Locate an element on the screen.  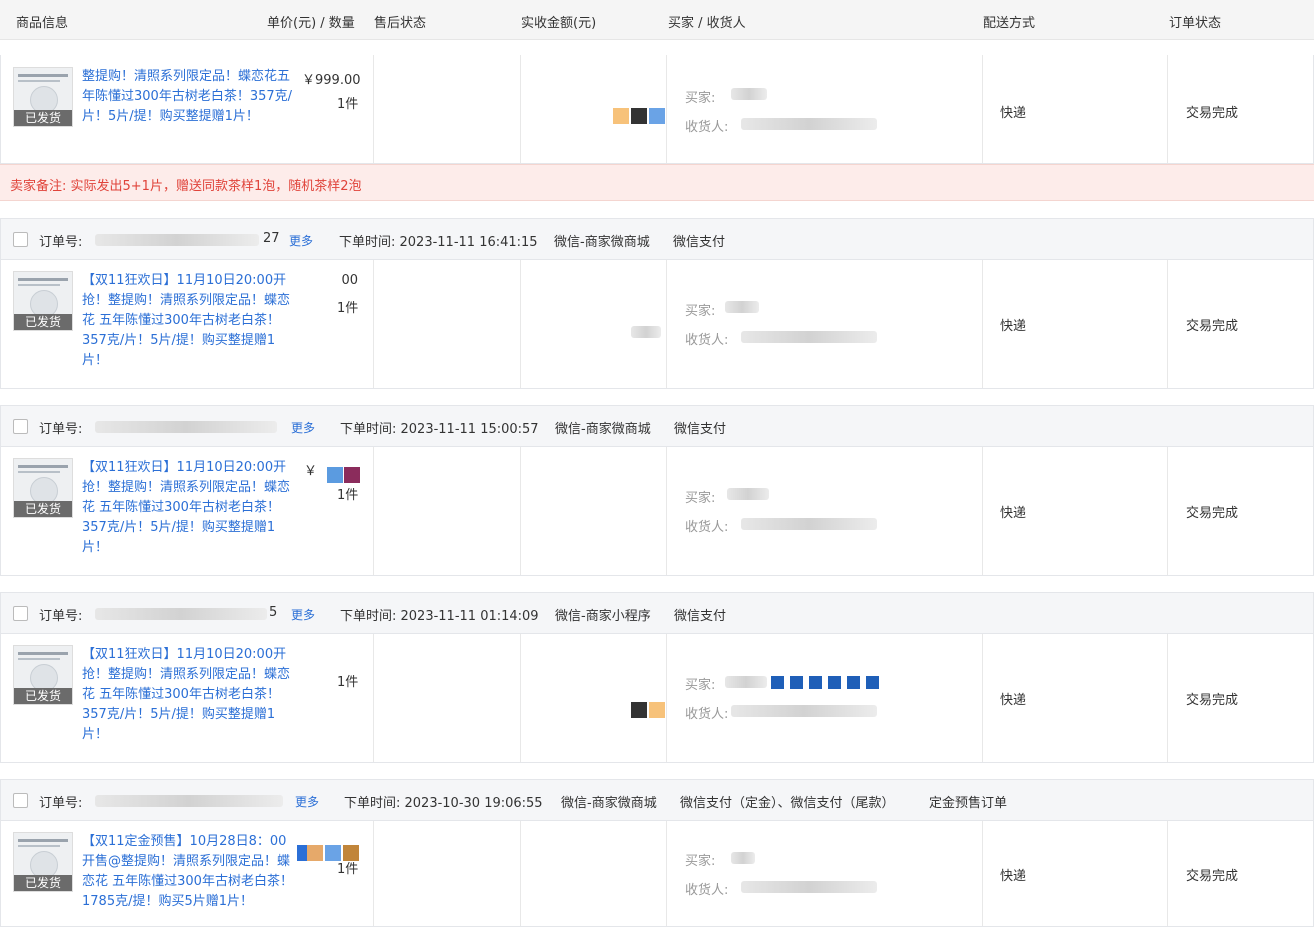
unit-price: ￥999.00 is located at coordinates (331, 80).